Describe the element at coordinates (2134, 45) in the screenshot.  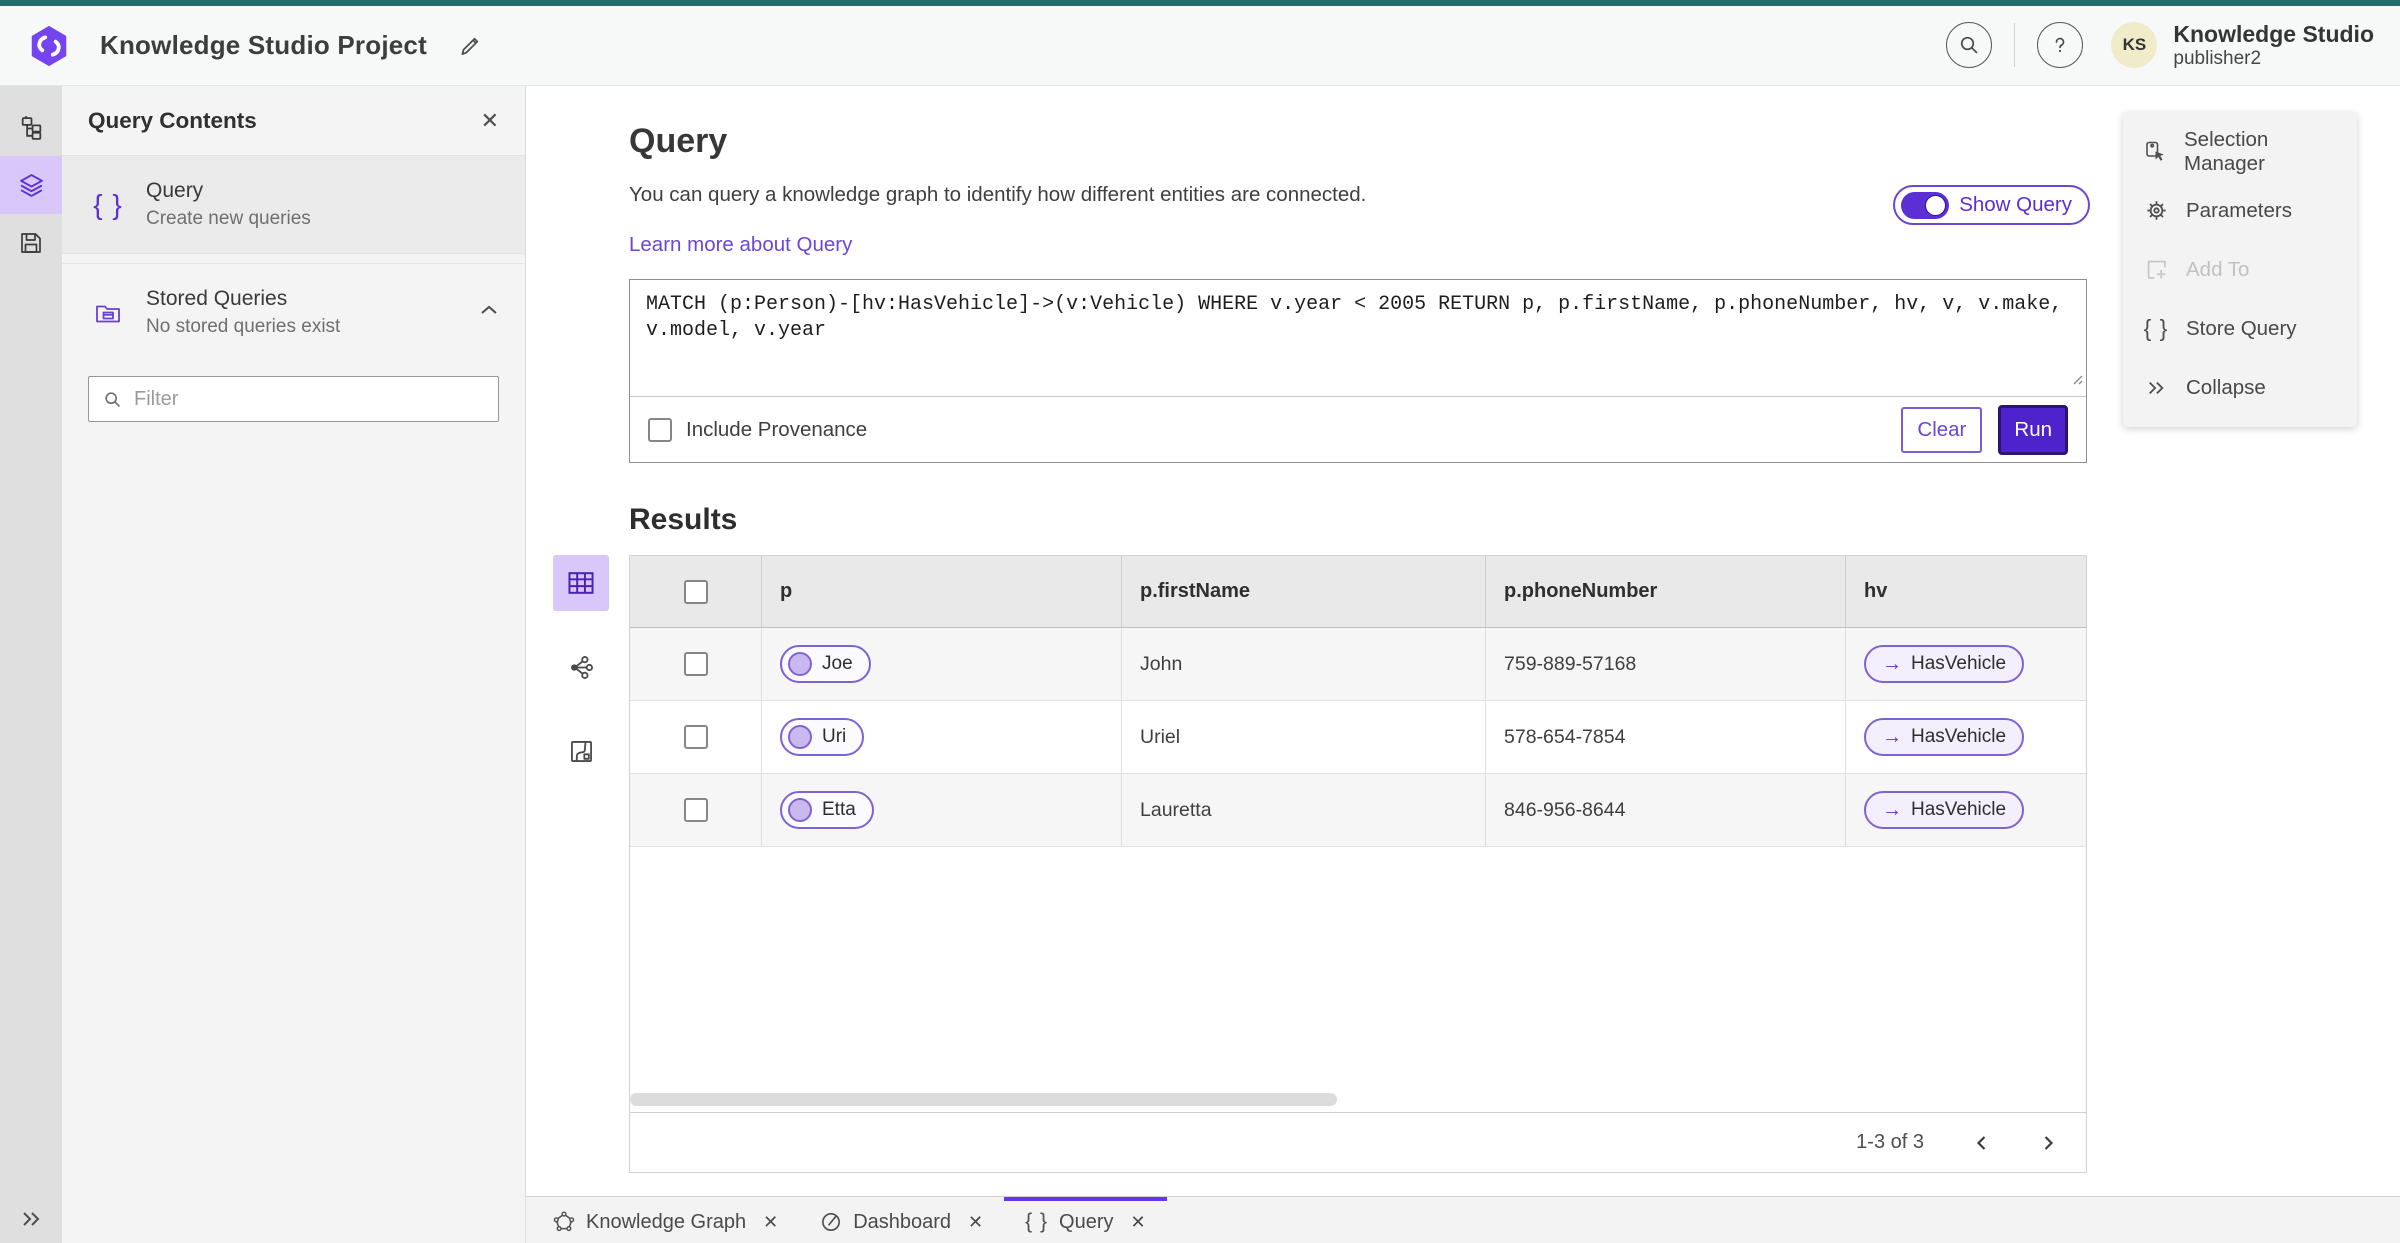
I see `avatar: KS` at that location.